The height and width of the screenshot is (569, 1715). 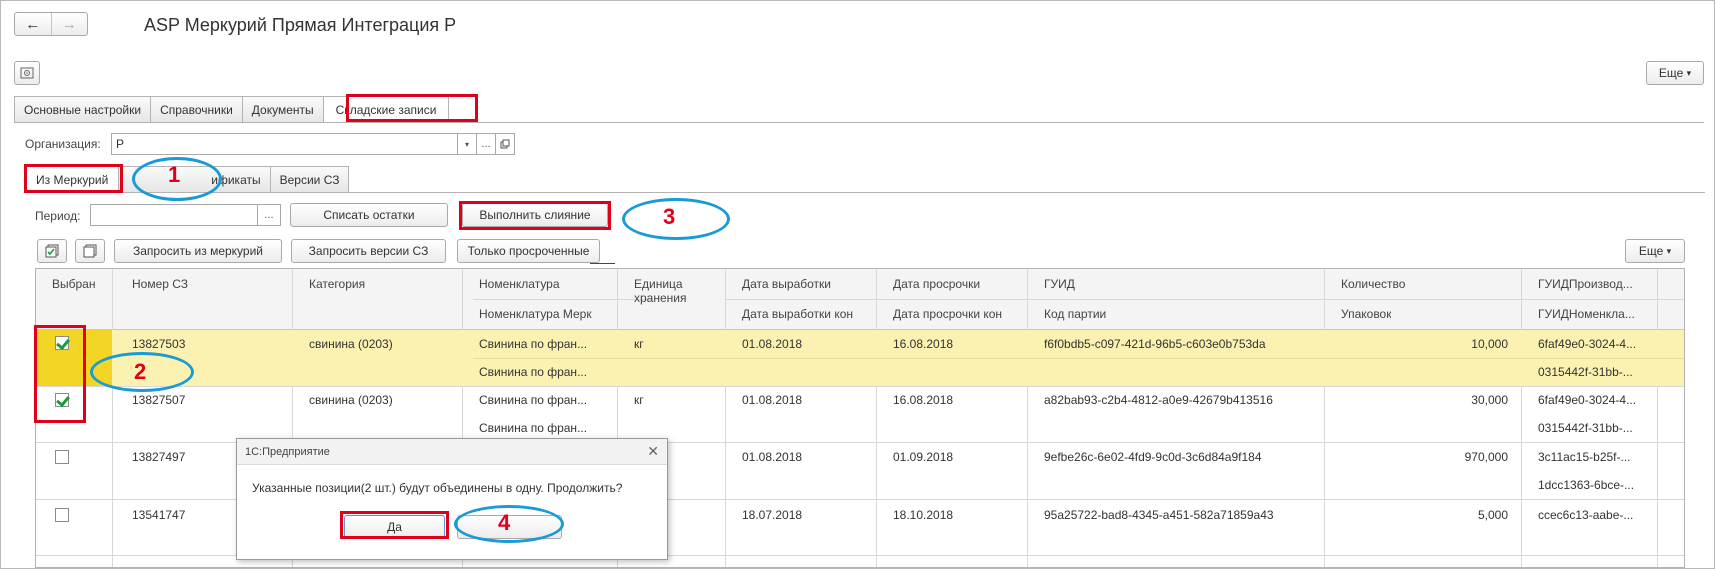 What do you see at coordinates (1489, 400) in the screenshot?
I see `cell-quantity: 30,000` at bounding box center [1489, 400].